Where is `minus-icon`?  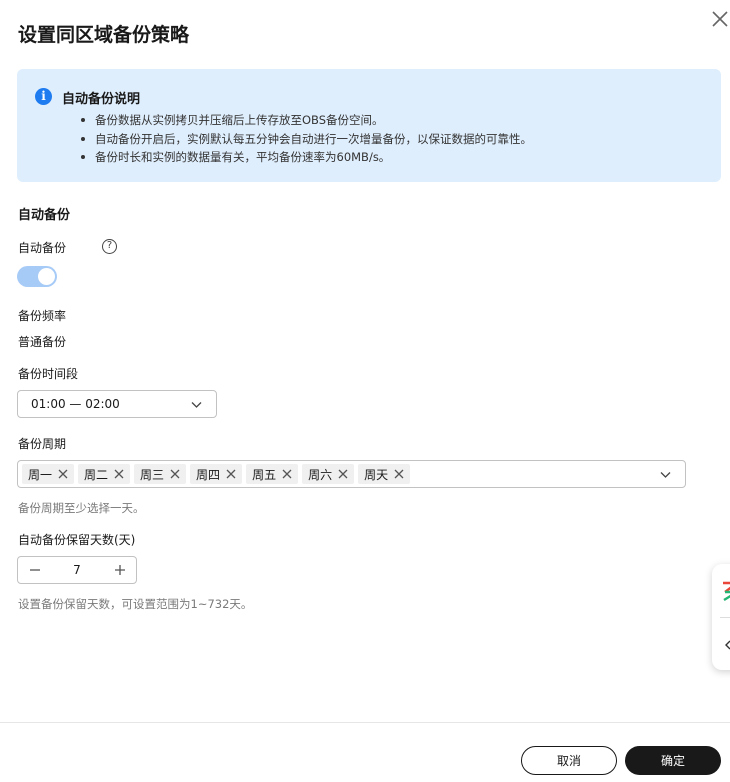
minus-icon is located at coordinates (34, 570).